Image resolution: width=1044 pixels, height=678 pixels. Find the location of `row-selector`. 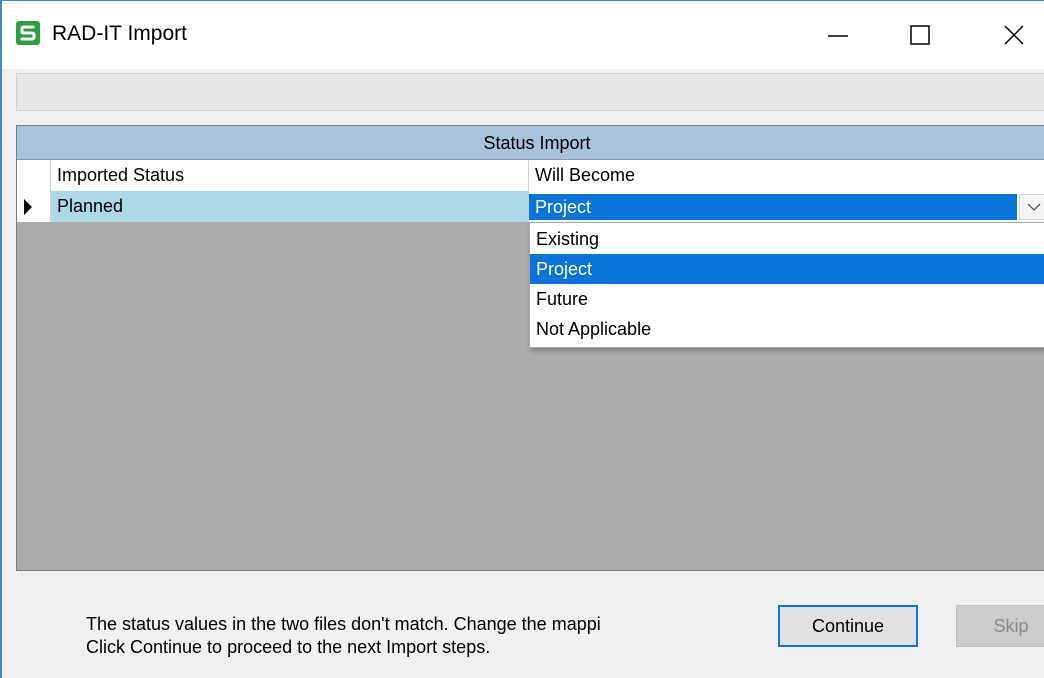

row-selector is located at coordinates (34, 206).